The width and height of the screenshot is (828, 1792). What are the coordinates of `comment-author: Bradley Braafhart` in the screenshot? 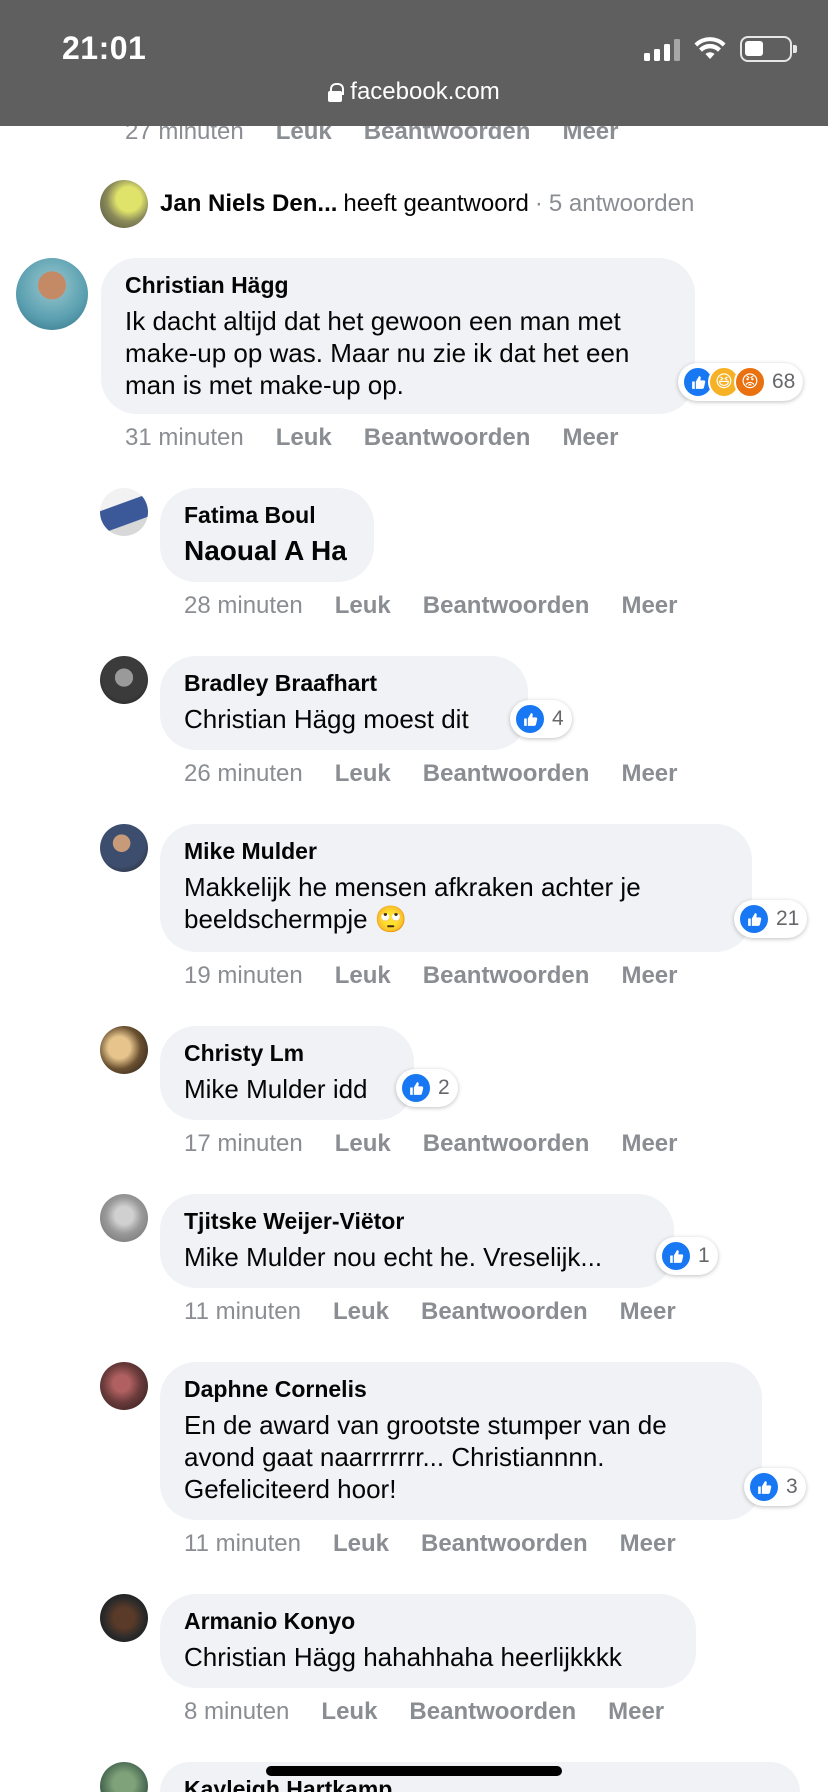 It's located at (344, 683).